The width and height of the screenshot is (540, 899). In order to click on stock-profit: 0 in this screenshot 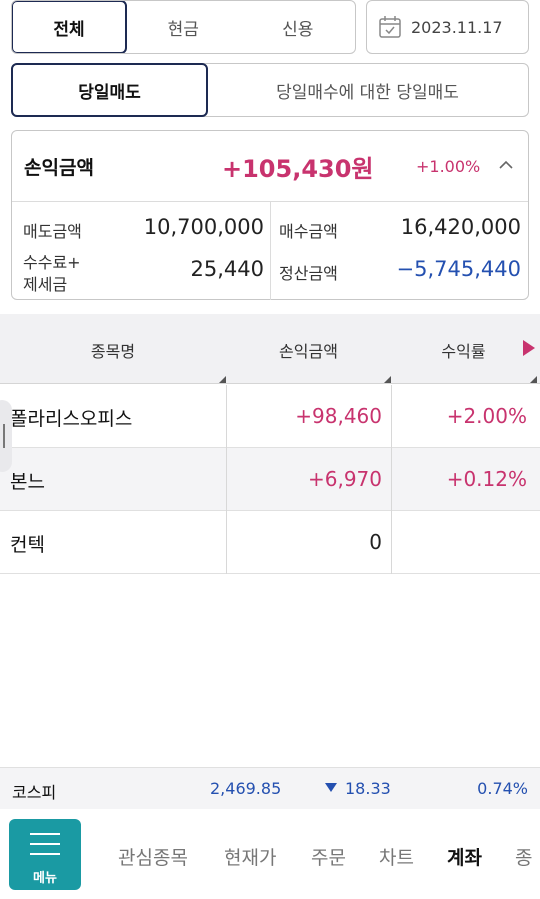, I will do `click(375, 542)`.